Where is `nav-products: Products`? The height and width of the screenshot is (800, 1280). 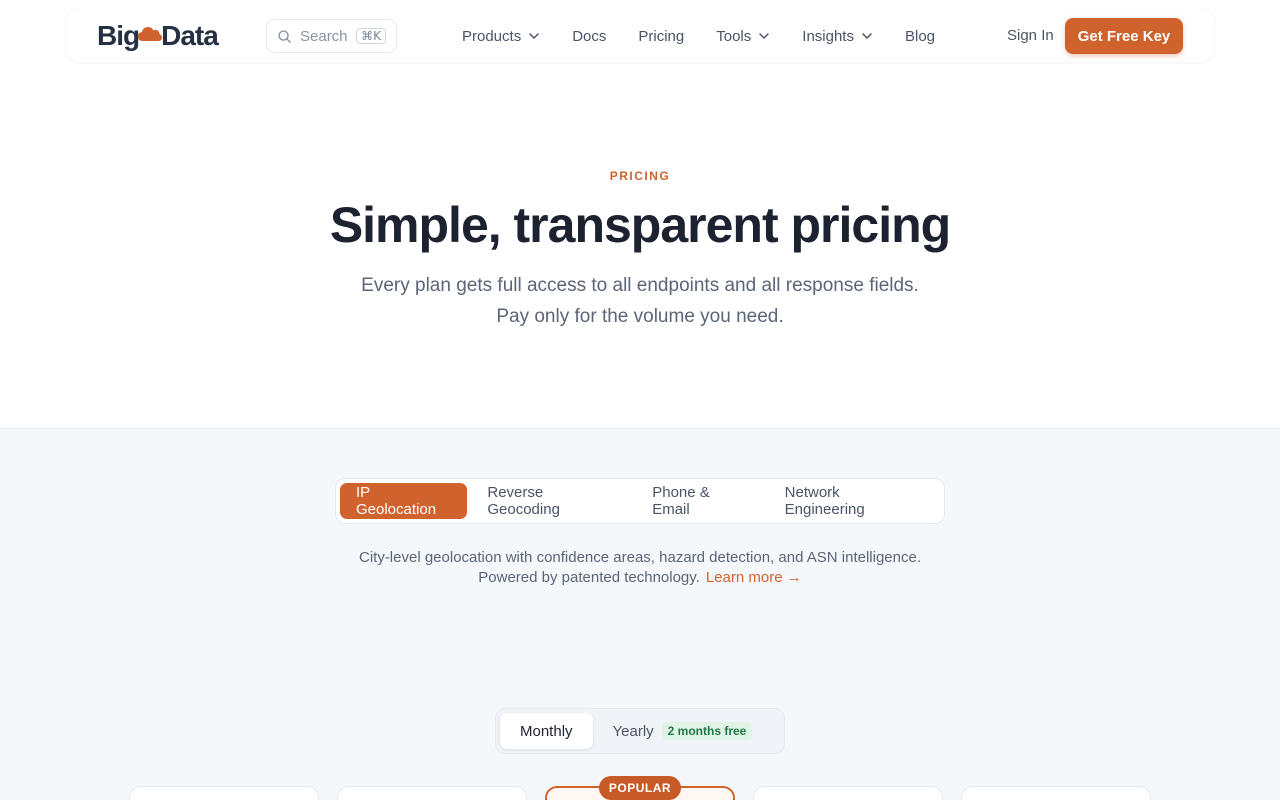 nav-products: Products is located at coordinates (501, 36).